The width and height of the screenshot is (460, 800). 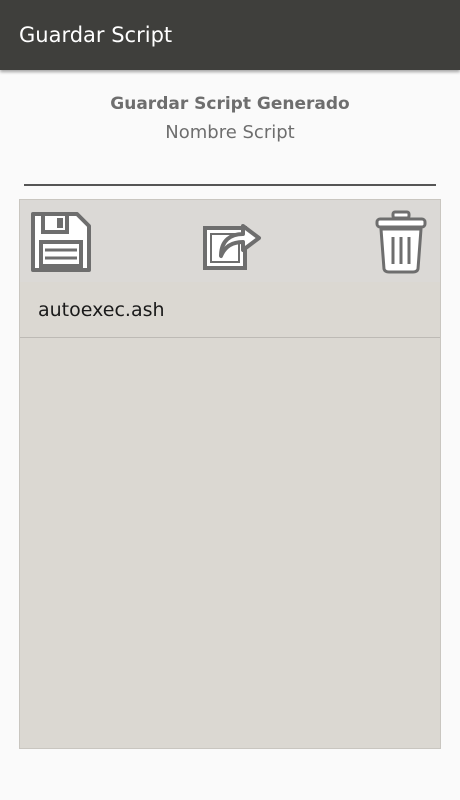 I want to click on trash-can-icon, so click(x=401, y=242).